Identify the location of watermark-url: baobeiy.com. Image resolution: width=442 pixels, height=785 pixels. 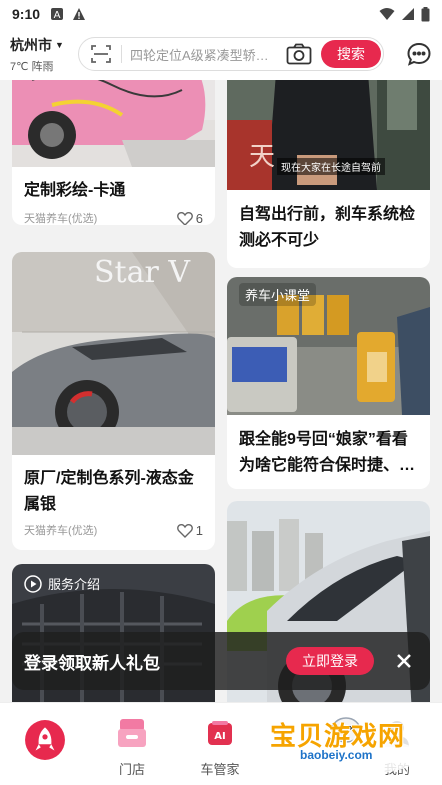
(336, 755).